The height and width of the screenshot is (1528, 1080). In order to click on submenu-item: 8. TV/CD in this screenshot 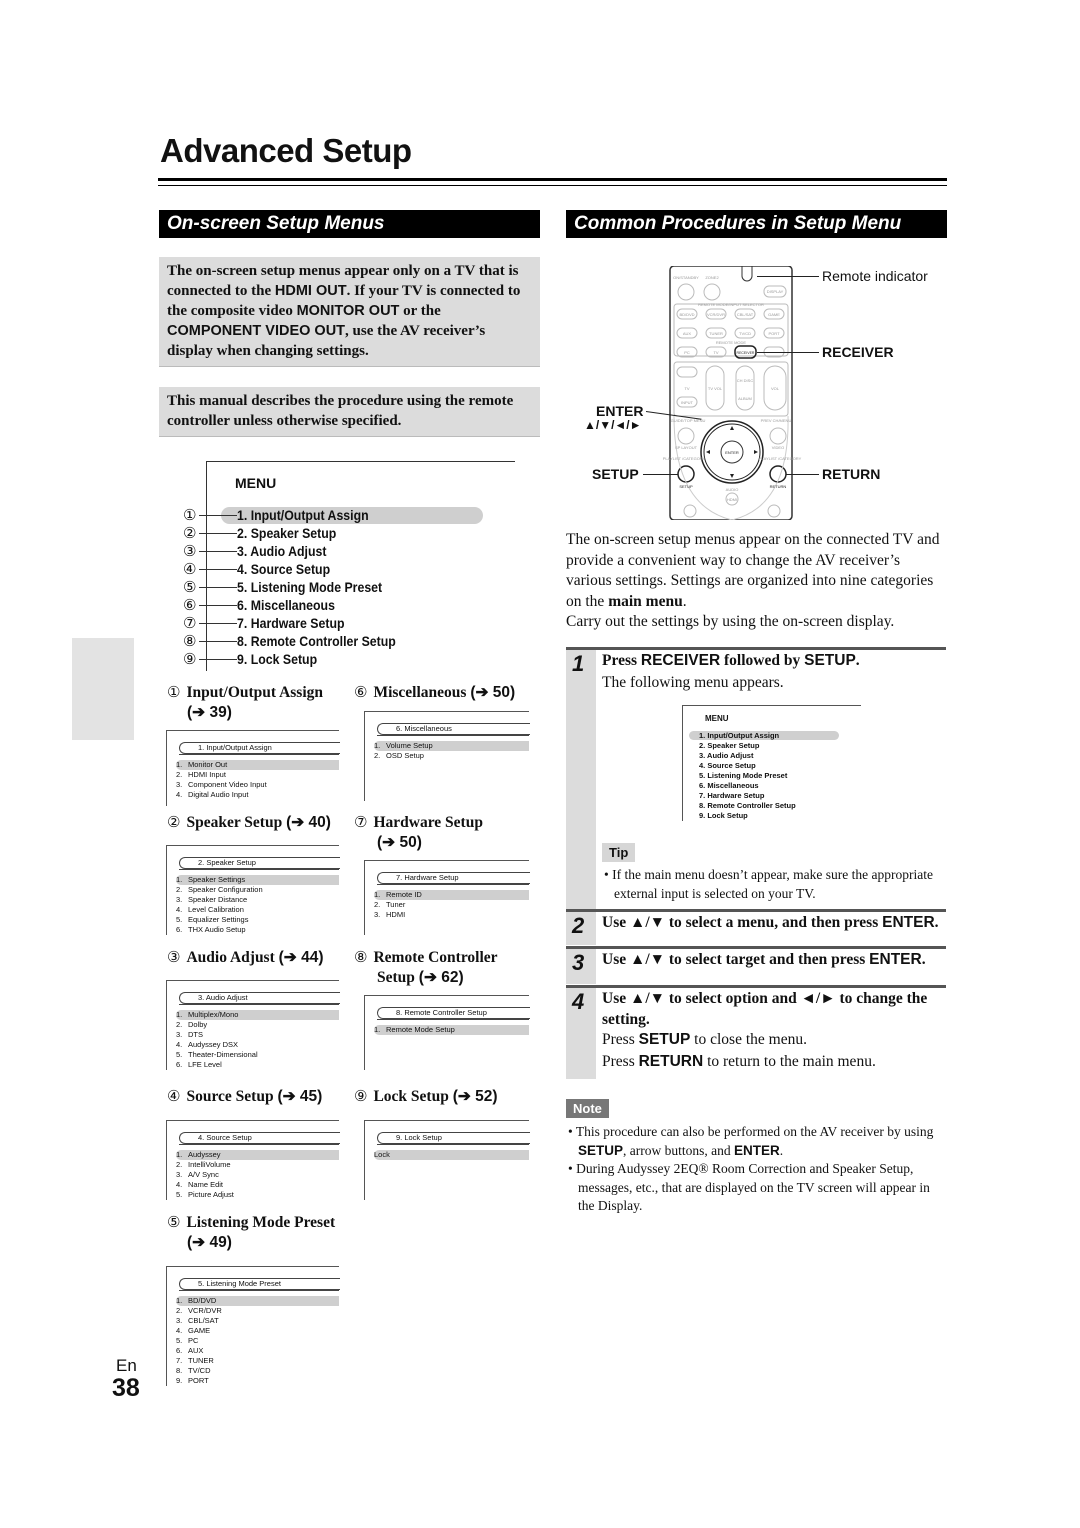, I will do `click(193, 1371)`.